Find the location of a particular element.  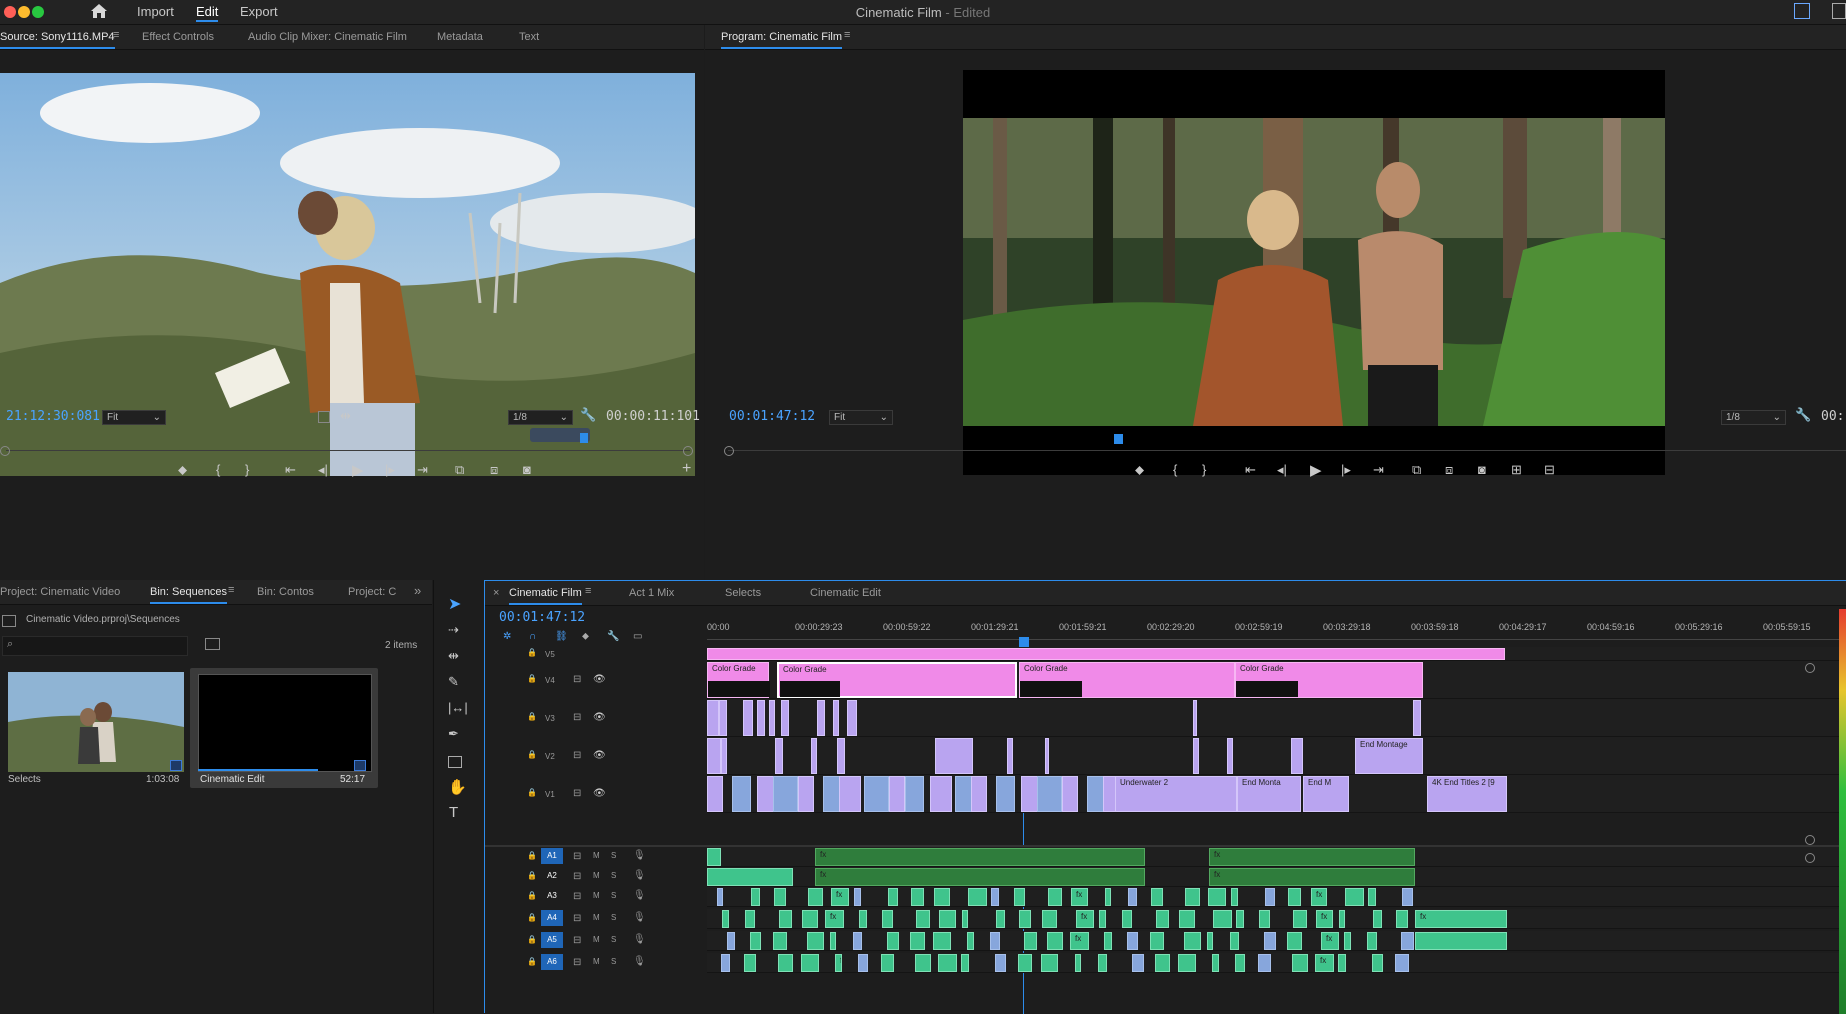

bin-item-selects: Selects 1:03:08 is located at coordinates (95, 728).